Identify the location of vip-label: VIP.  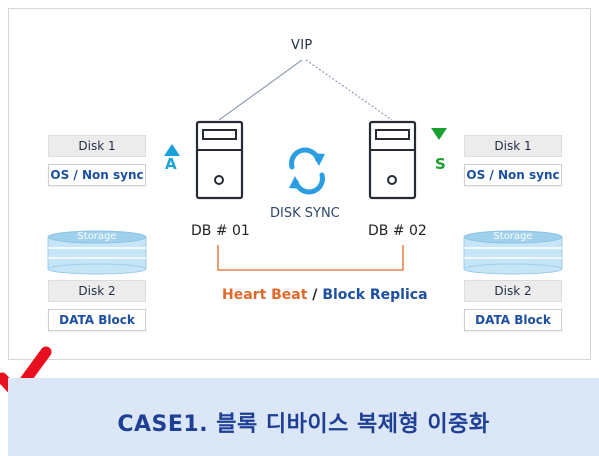
(302, 45).